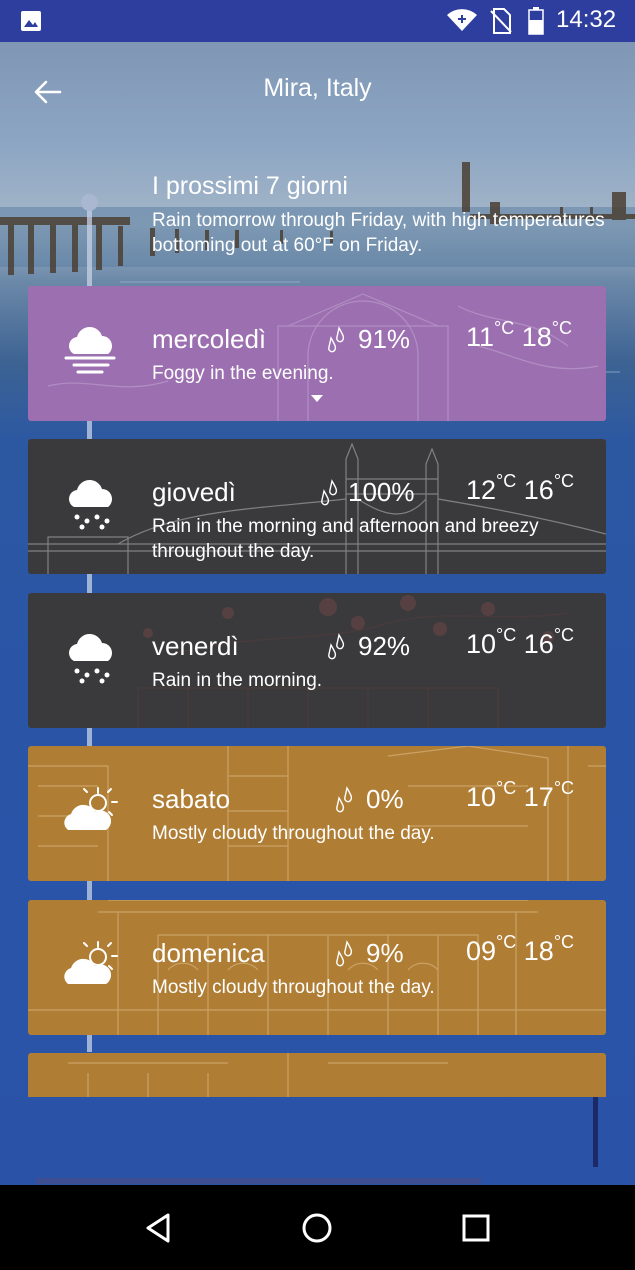 The image size is (635, 1270). What do you see at coordinates (385, 953) in the screenshot?
I see `precip-chance: 9%` at bounding box center [385, 953].